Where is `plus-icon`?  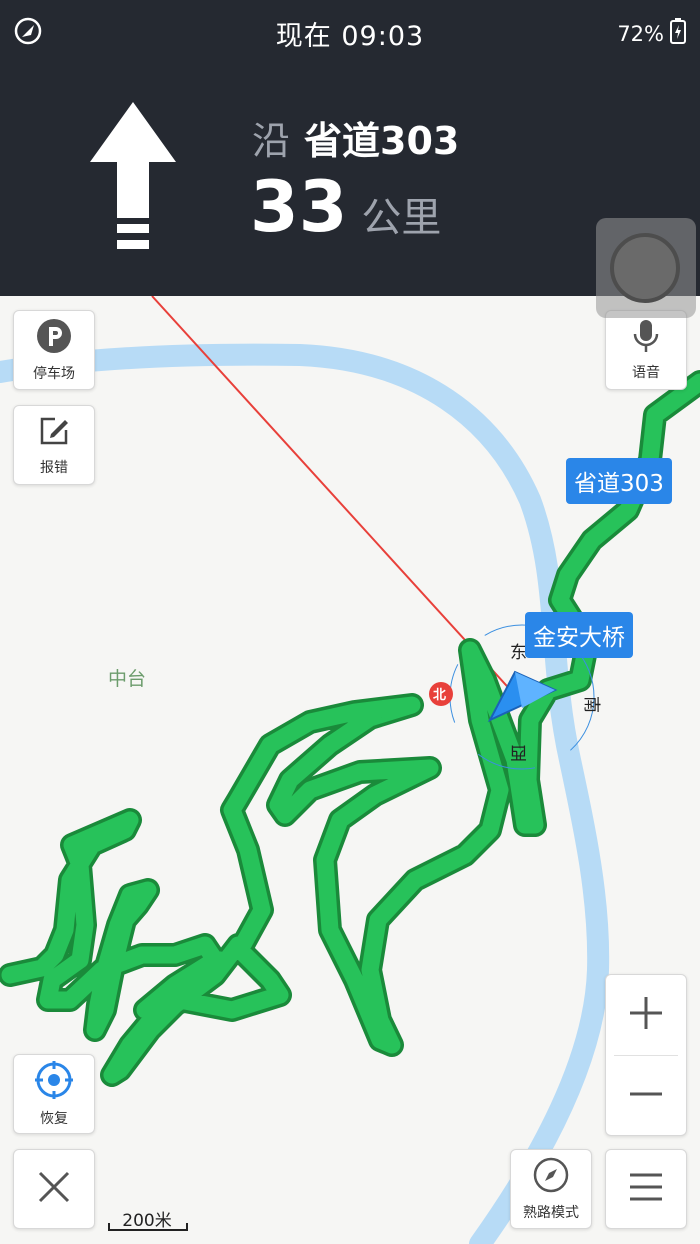 plus-icon is located at coordinates (646, 1015).